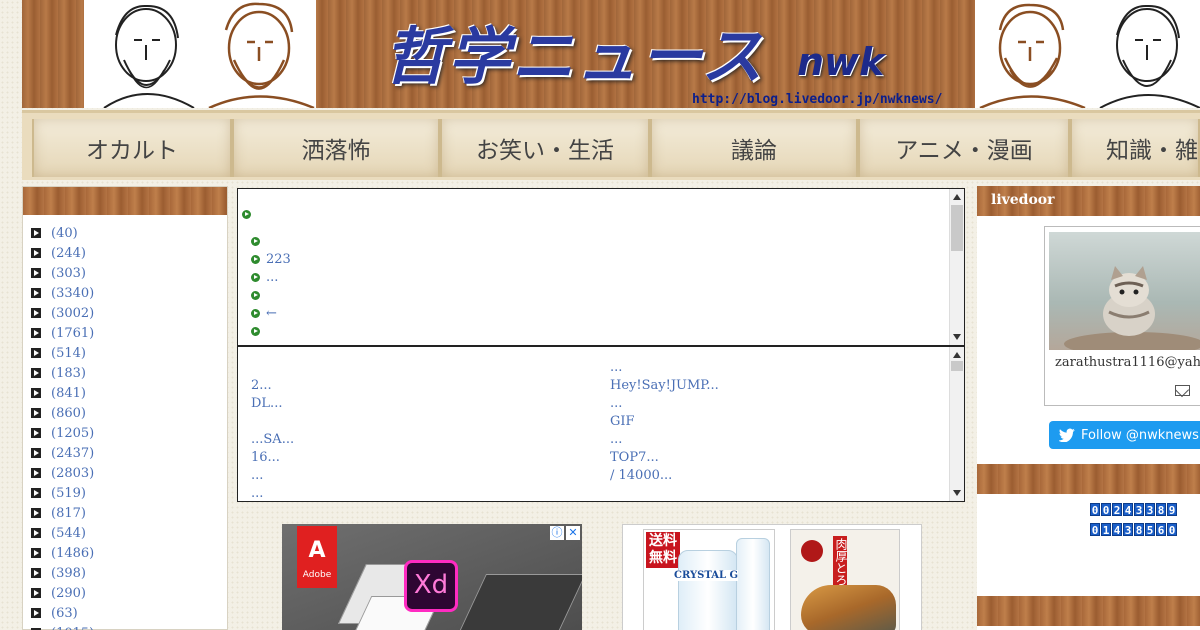 The height and width of the screenshot is (630, 1200). Describe the element at coordinates (845, 579) in the screenshot. I see `product-ad-fish: 肉厚とろさば` at that location.